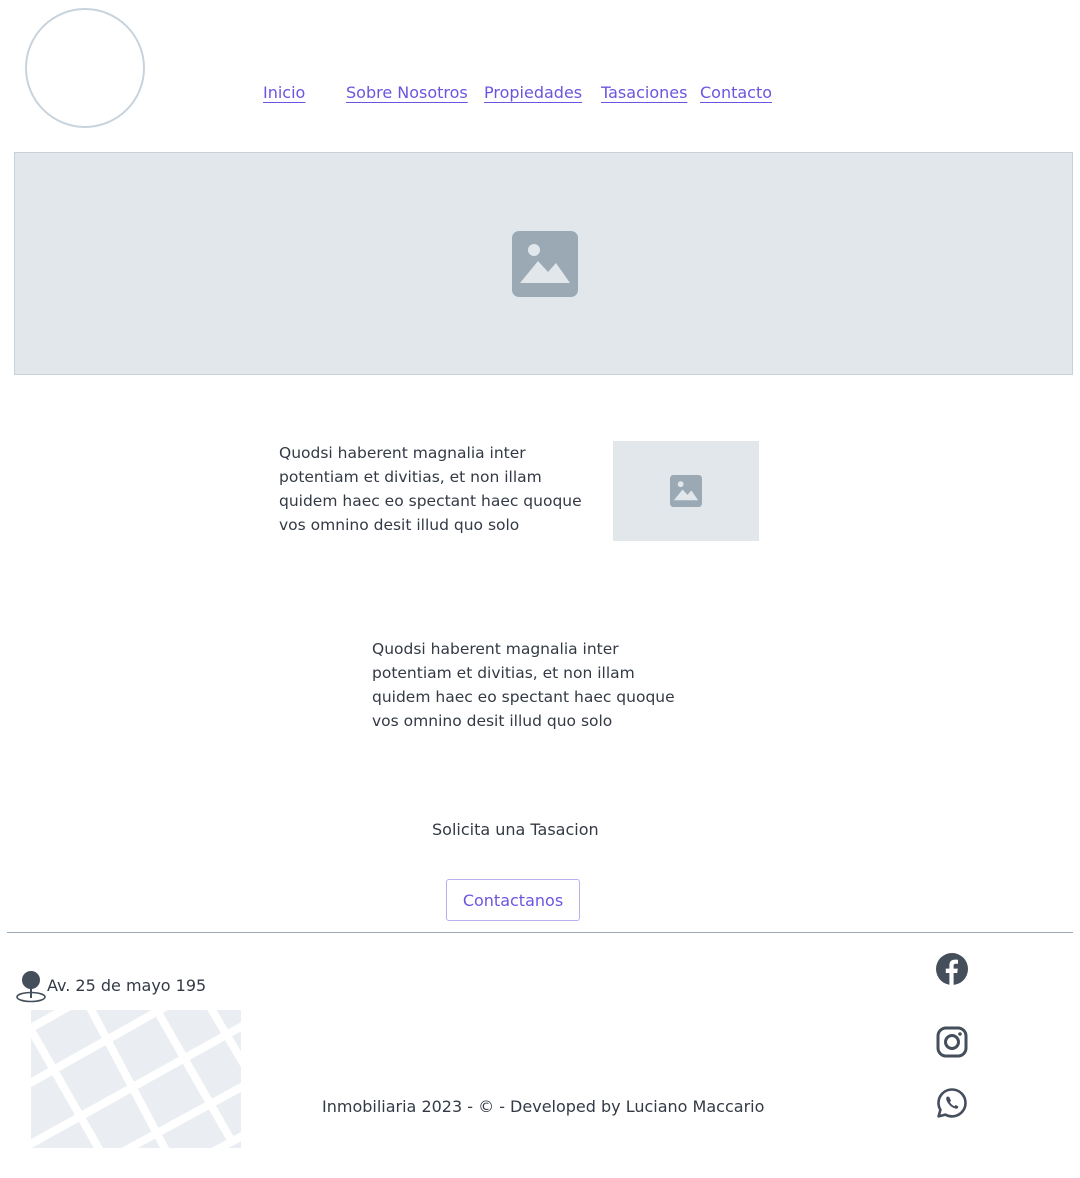 The height and width of the screenshot is (1178, 1080). What do you see at coordinates (644, 92) in the screenshot?
I see `nav-link-tasaciones: Tasaciones` at bounding box center [644, 92].